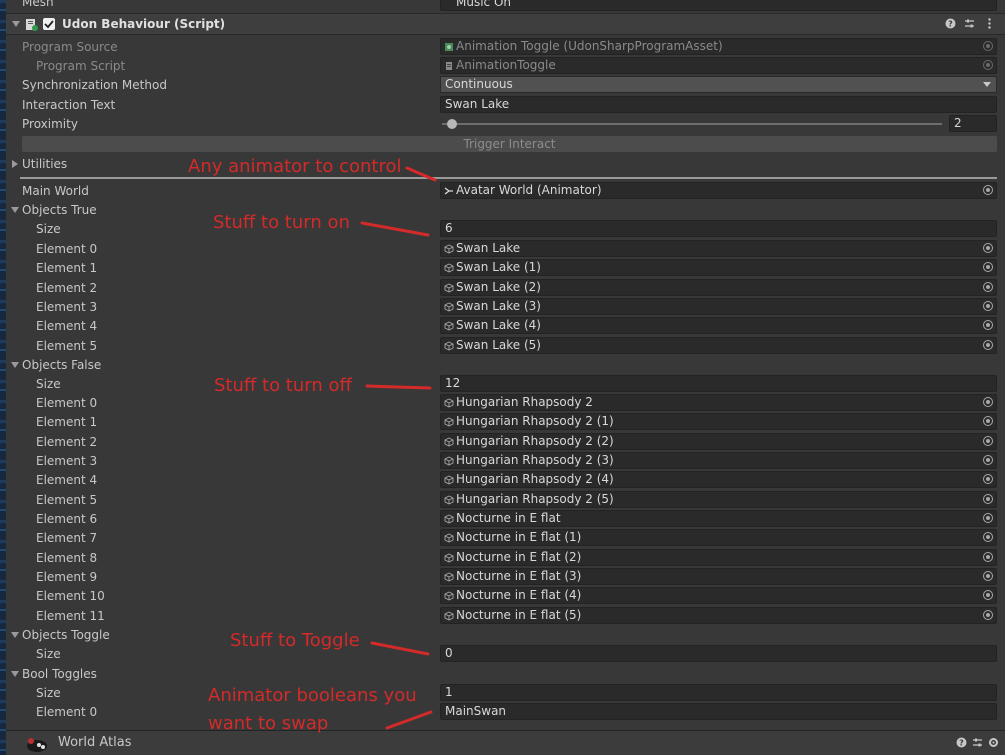  What do you see at coordinates (398, 387) in the screenshot?
I see `annotation-arrow-turn-off` at bounding box center [398, 387].